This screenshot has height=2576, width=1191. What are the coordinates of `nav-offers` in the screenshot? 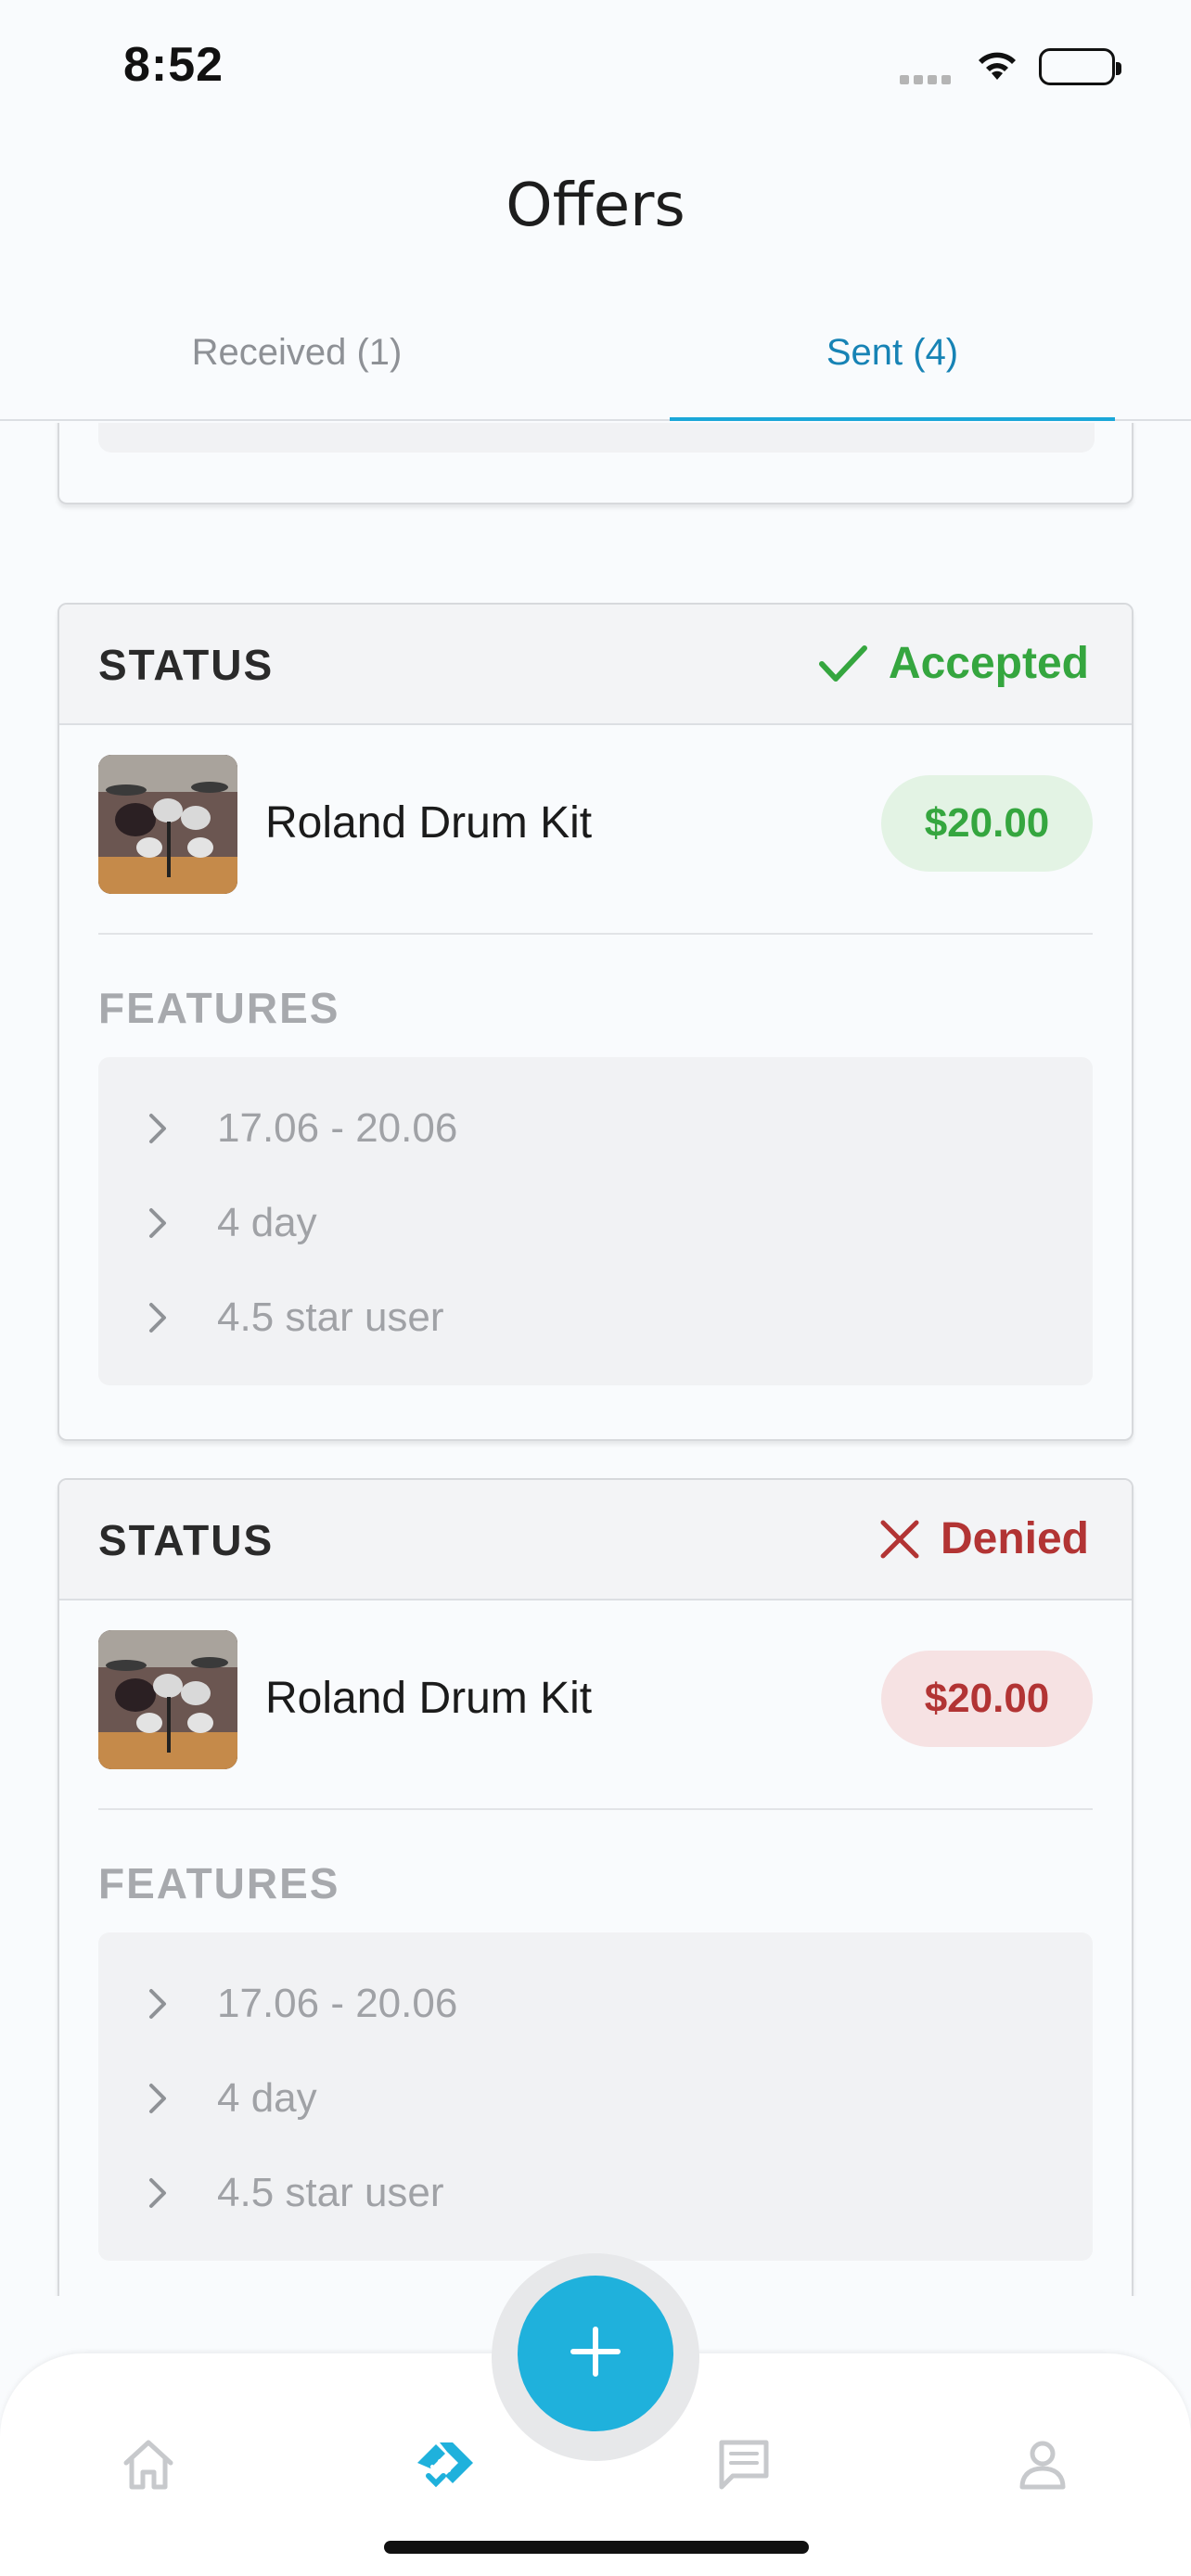 It's located at (445, 2466).